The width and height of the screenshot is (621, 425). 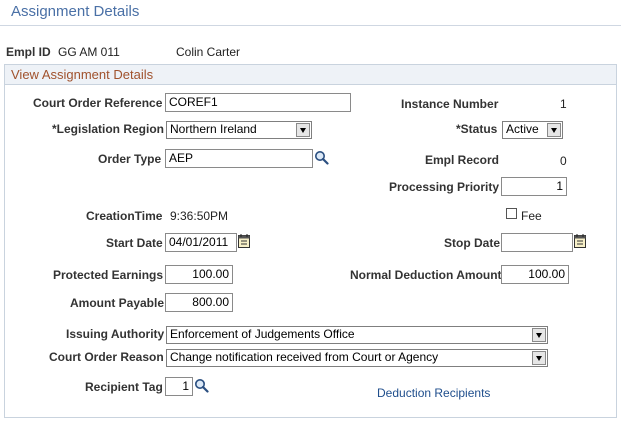 What do you see at coordinates (82, 74) in the screenshot?
I see `panel-title: View Assignment Details` at bounding box center [82, 74].